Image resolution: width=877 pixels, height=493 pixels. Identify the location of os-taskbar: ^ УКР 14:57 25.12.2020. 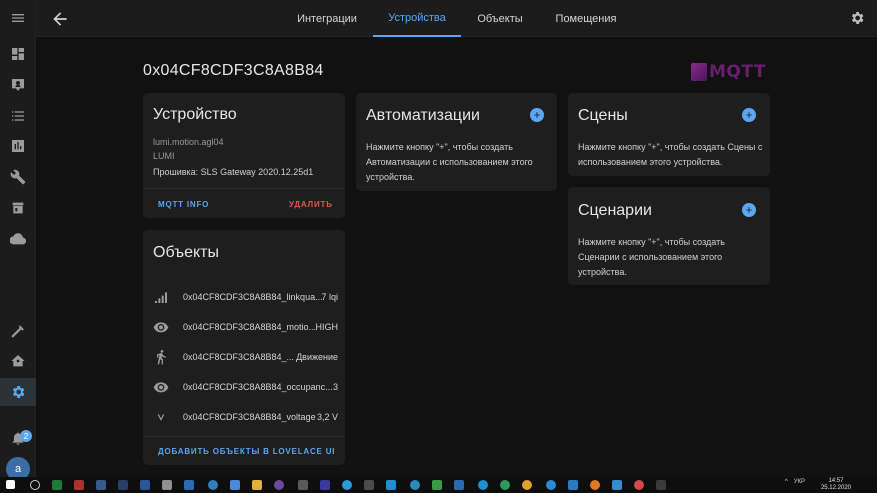
(438, 485).